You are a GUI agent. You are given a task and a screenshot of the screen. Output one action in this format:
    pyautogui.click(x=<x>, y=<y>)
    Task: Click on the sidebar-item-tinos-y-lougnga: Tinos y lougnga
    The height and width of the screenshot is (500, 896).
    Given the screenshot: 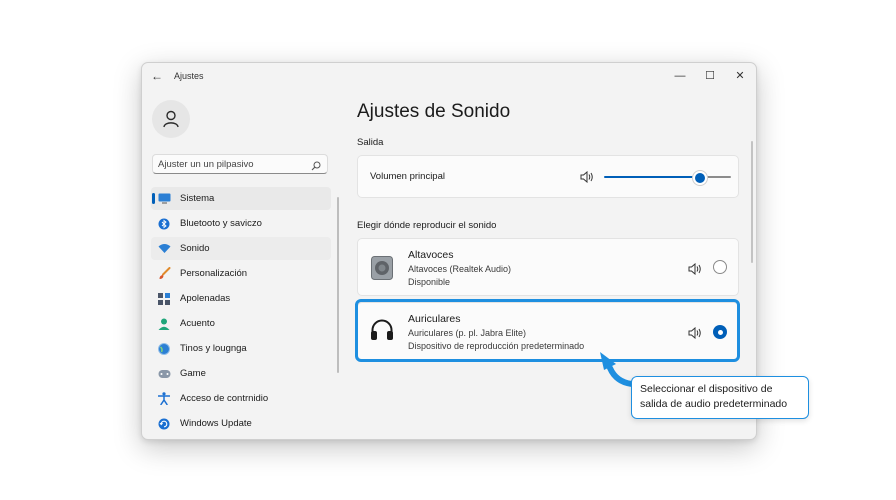 What is the action you would take?
    pyautogui.click(x=241, y=348)
    